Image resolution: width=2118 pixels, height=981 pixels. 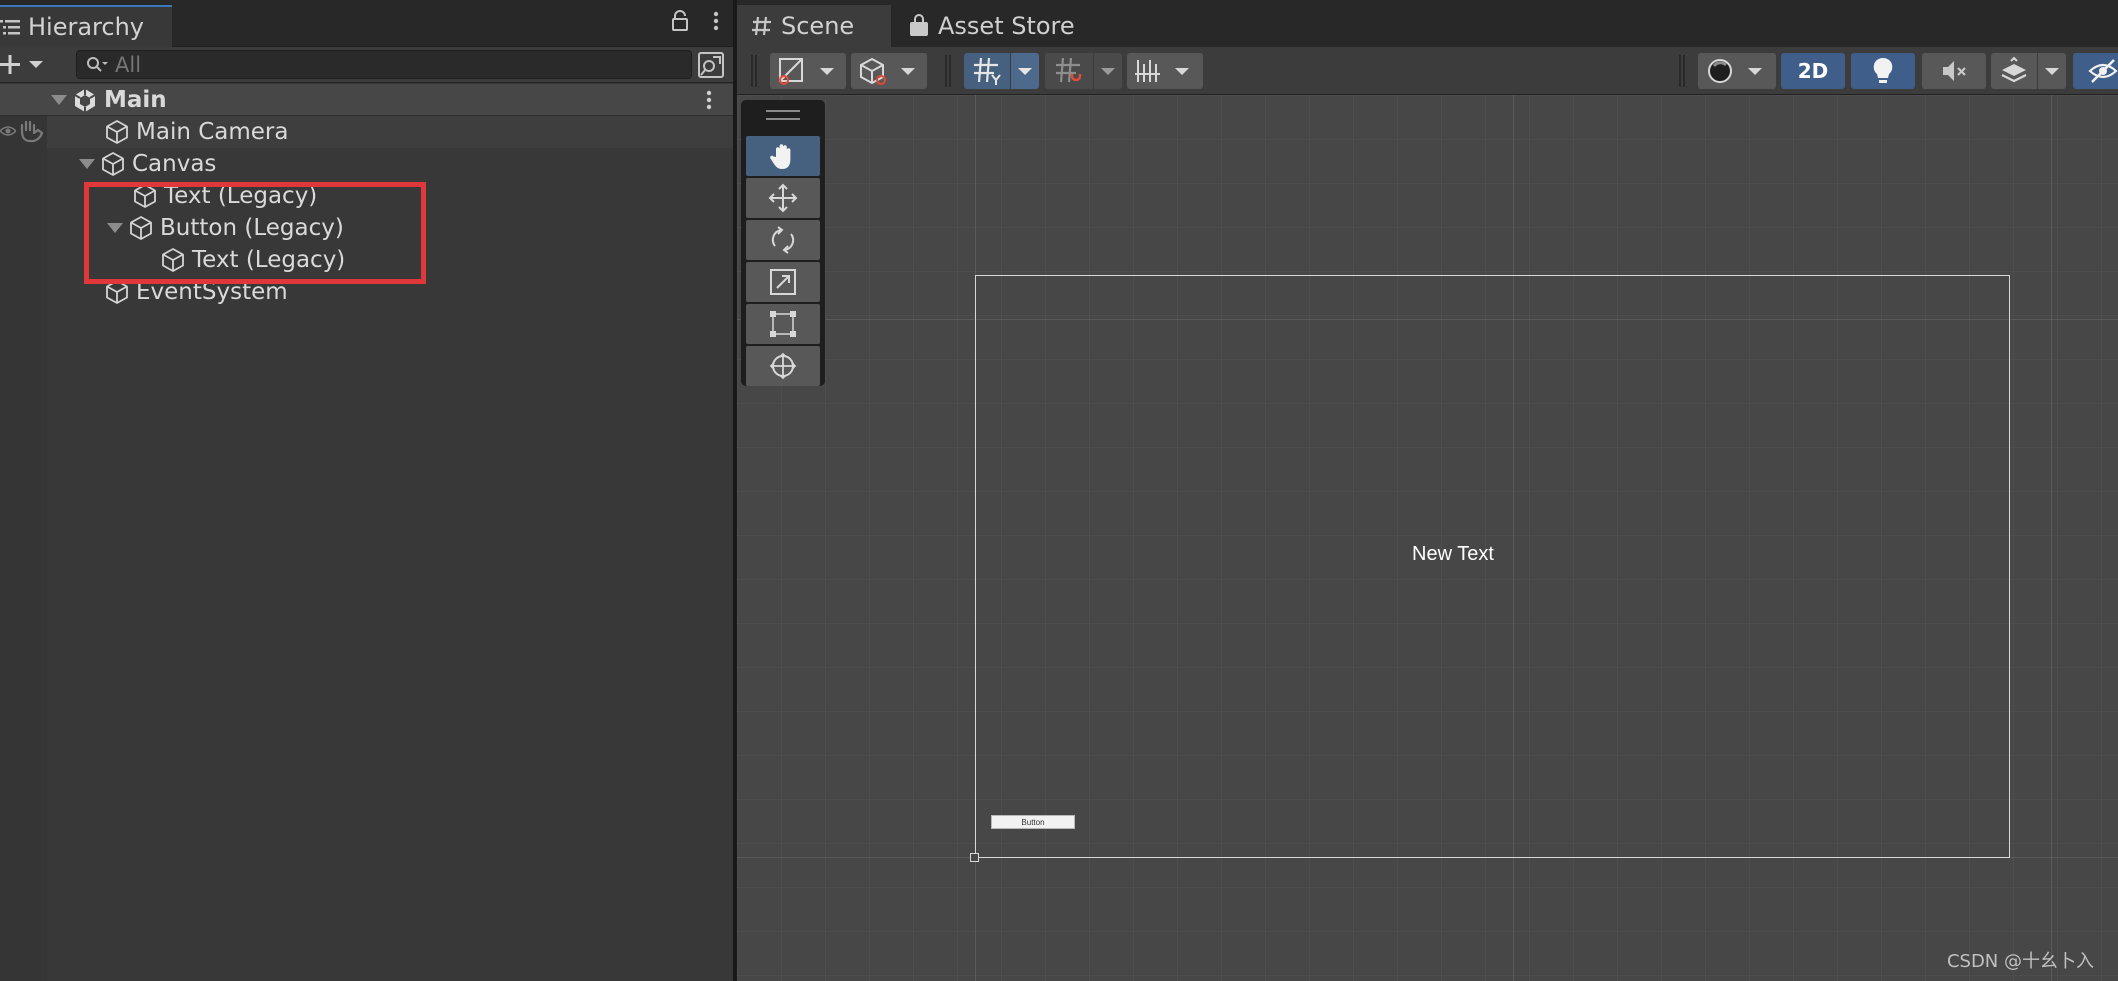 I want to click on sphere-icon, so click(x=1735, y=71).